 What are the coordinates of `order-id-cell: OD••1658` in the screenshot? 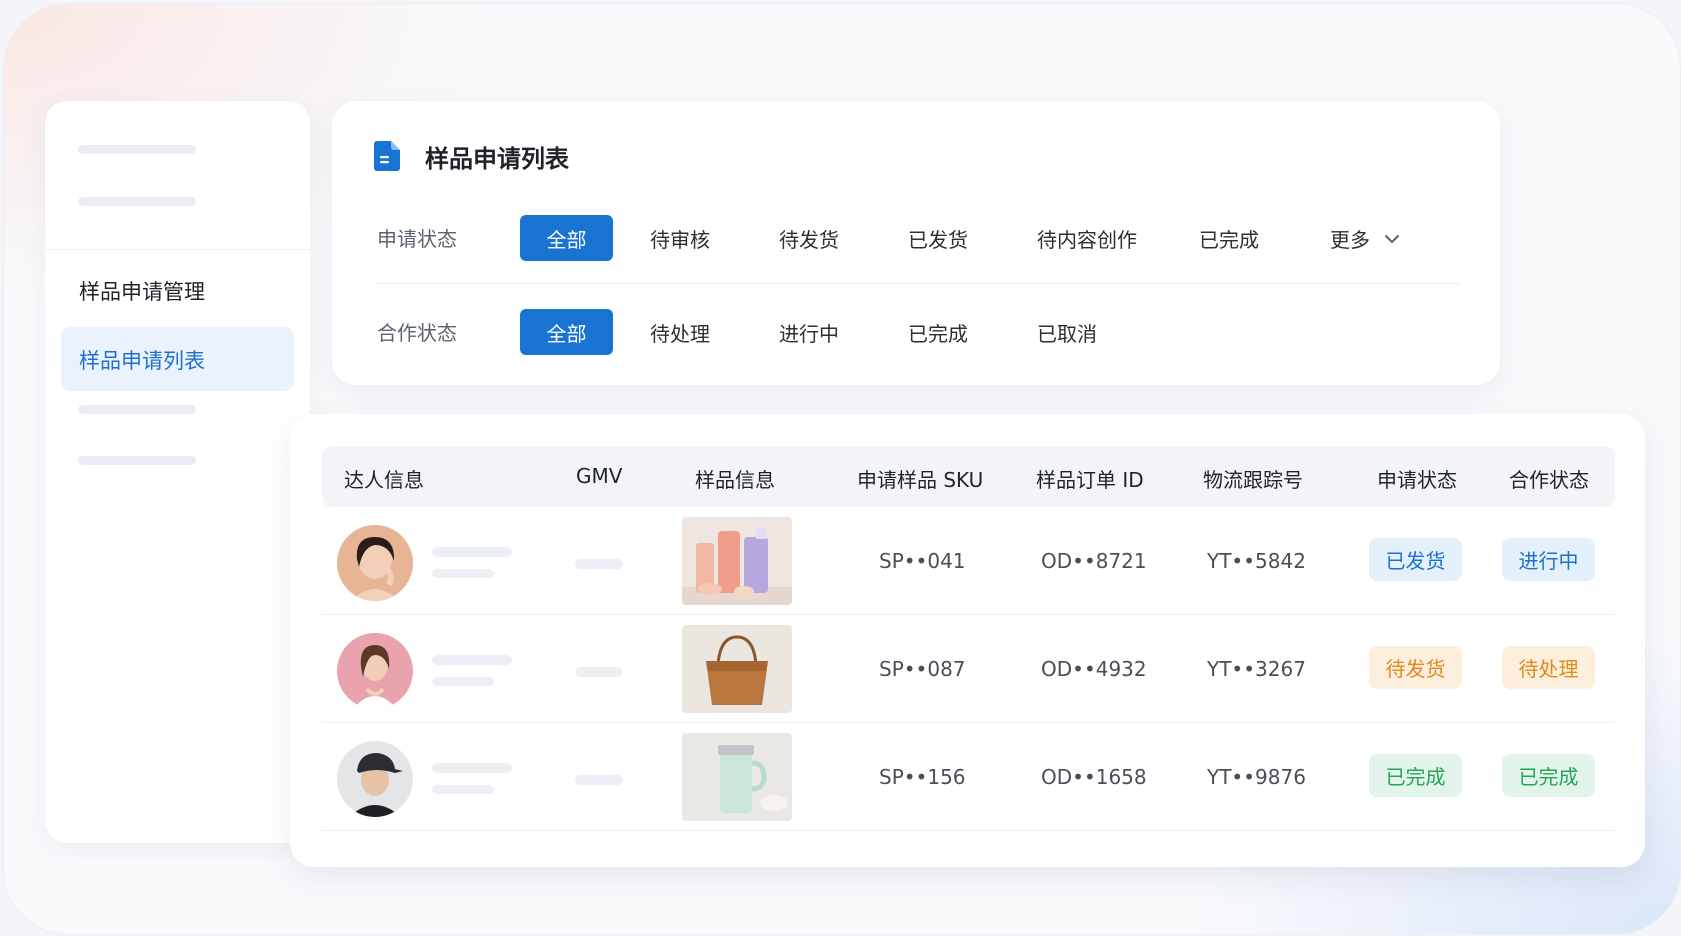 It's located at (1094, 777).